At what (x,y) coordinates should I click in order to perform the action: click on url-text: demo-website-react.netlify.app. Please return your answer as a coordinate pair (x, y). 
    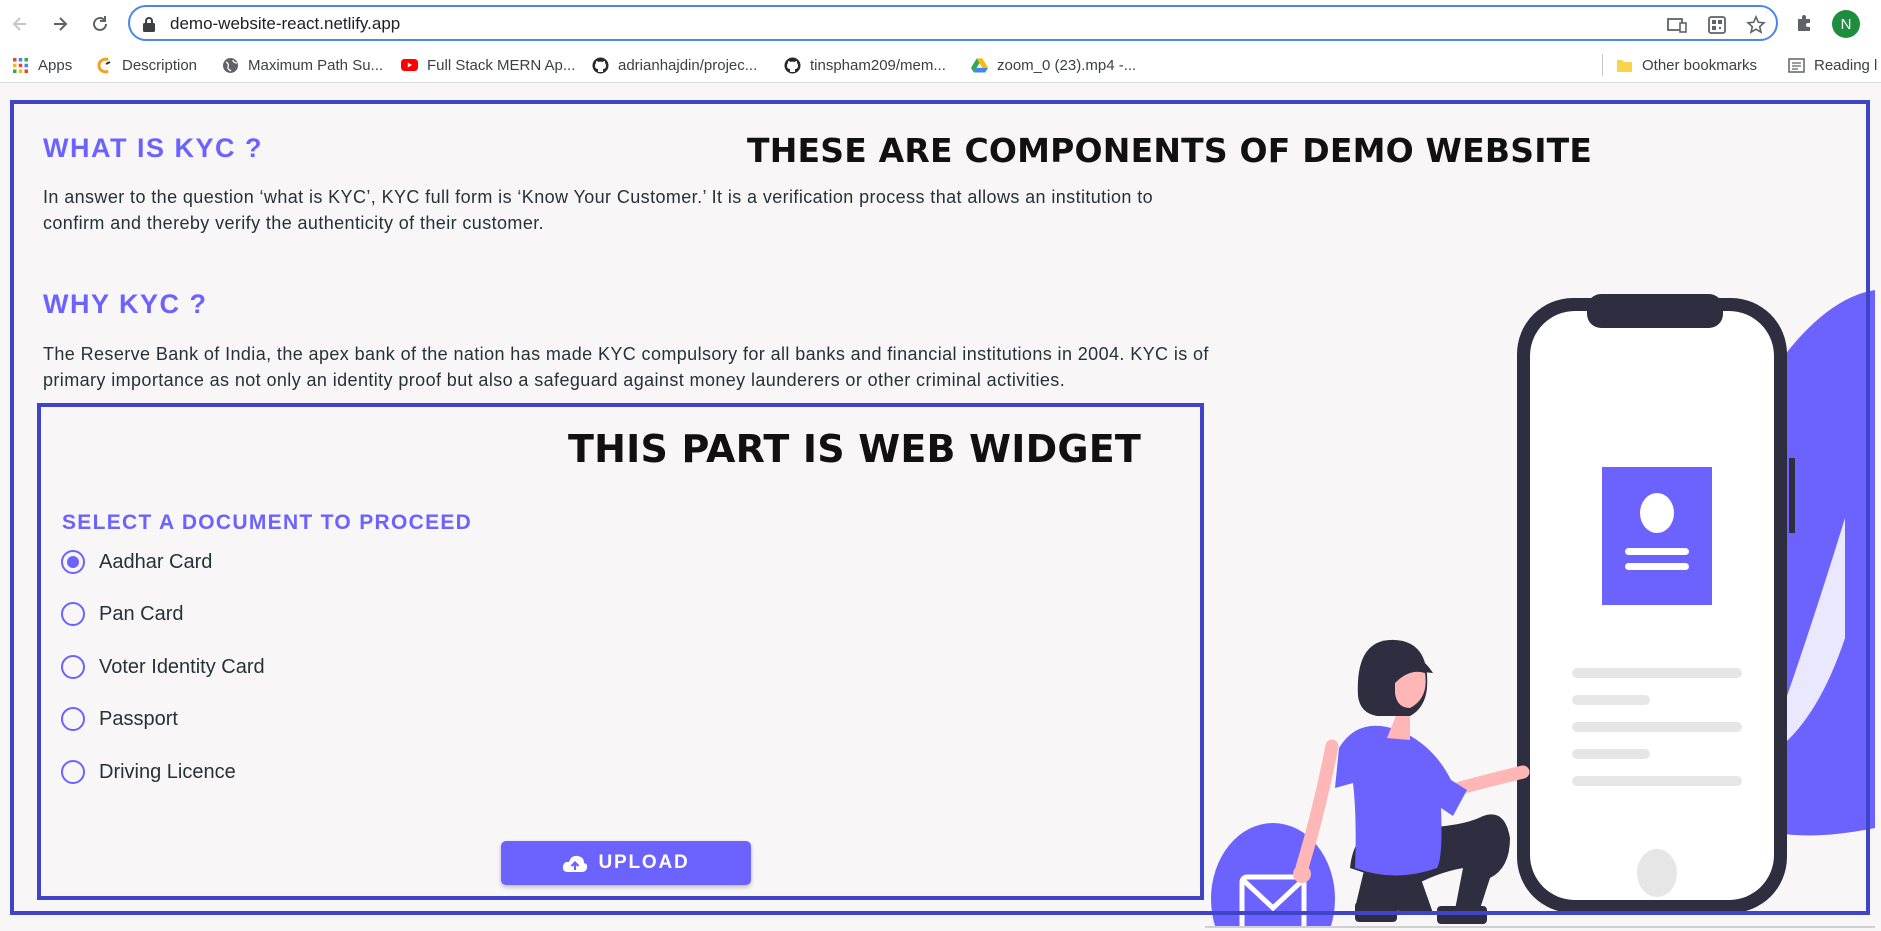
    Looking at the image, I should click on (285, 23).